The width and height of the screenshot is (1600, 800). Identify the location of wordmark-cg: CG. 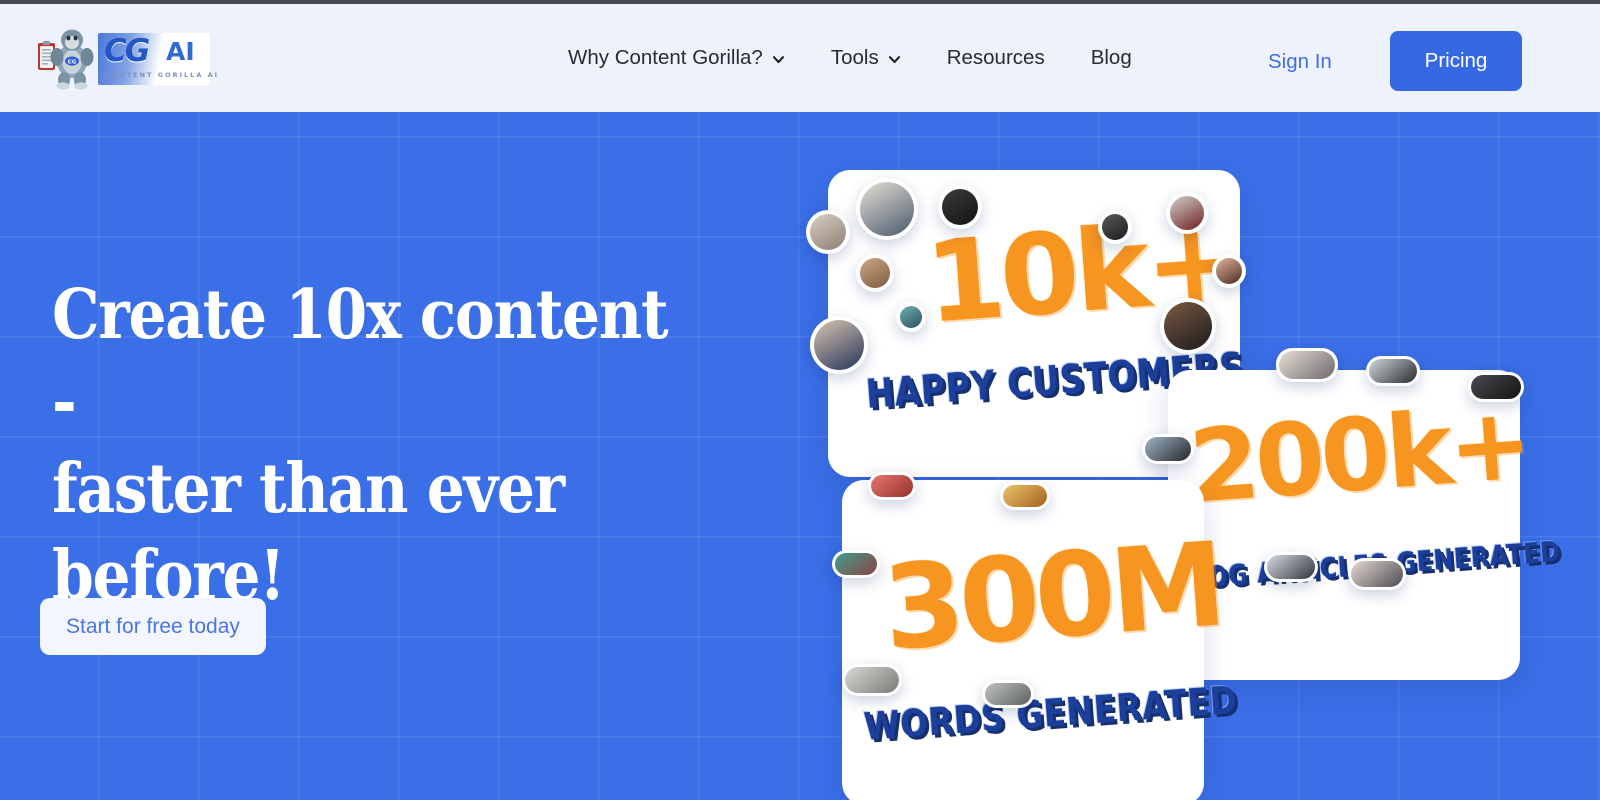
(127, 51).